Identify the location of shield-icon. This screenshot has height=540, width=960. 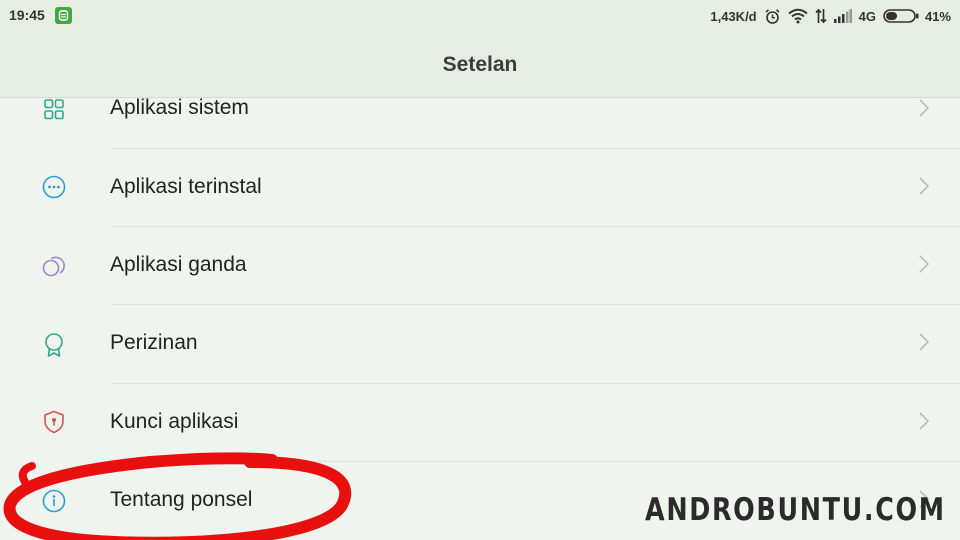
(54, 422).